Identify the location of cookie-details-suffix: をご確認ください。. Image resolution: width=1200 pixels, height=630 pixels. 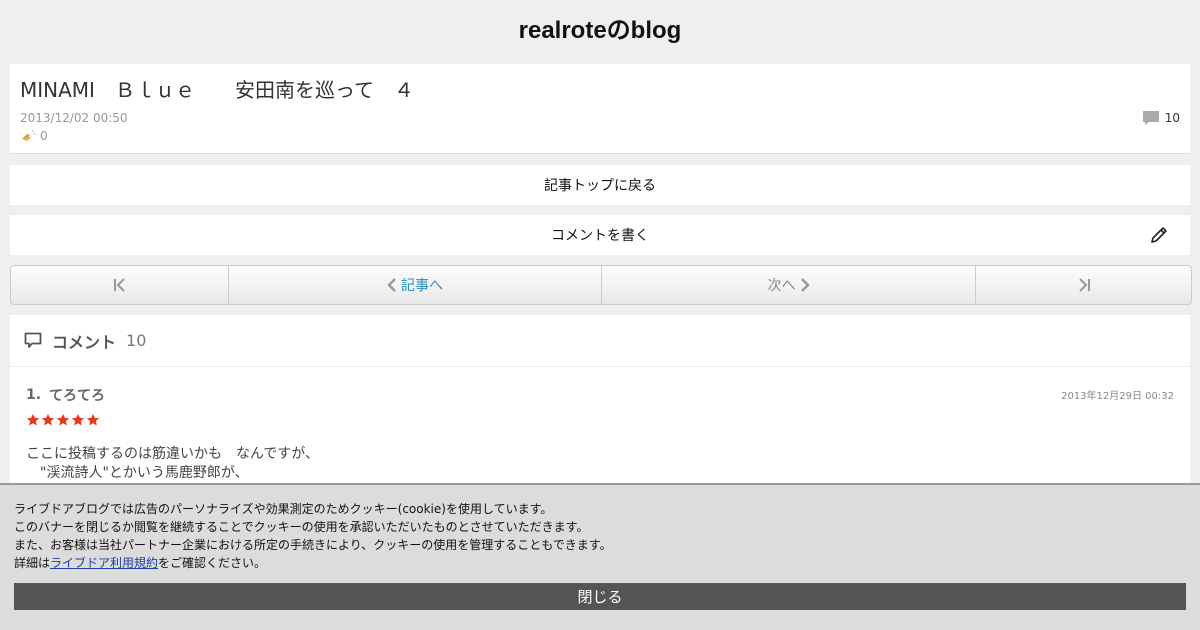
(212, 563).